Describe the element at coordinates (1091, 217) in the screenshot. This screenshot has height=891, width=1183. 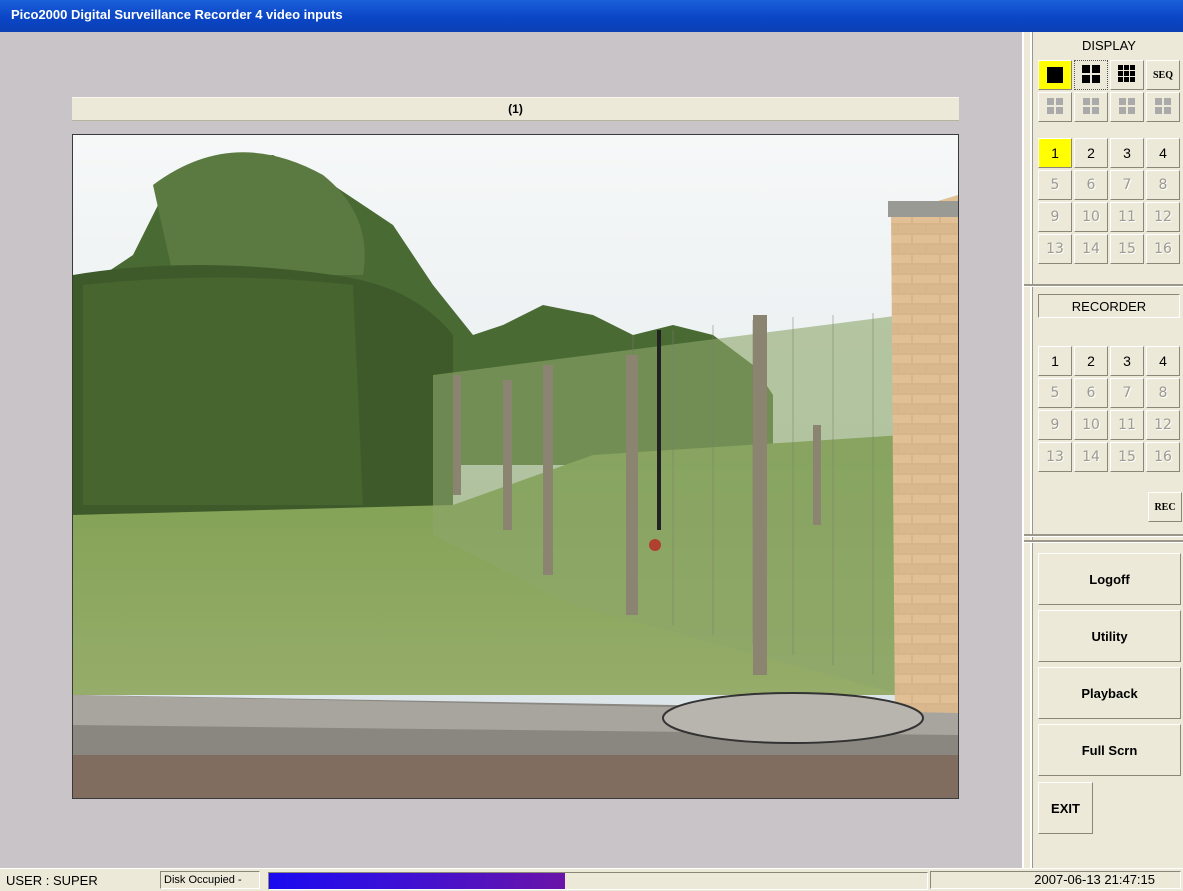
I see `display-channel-10-button: 10` at that location.